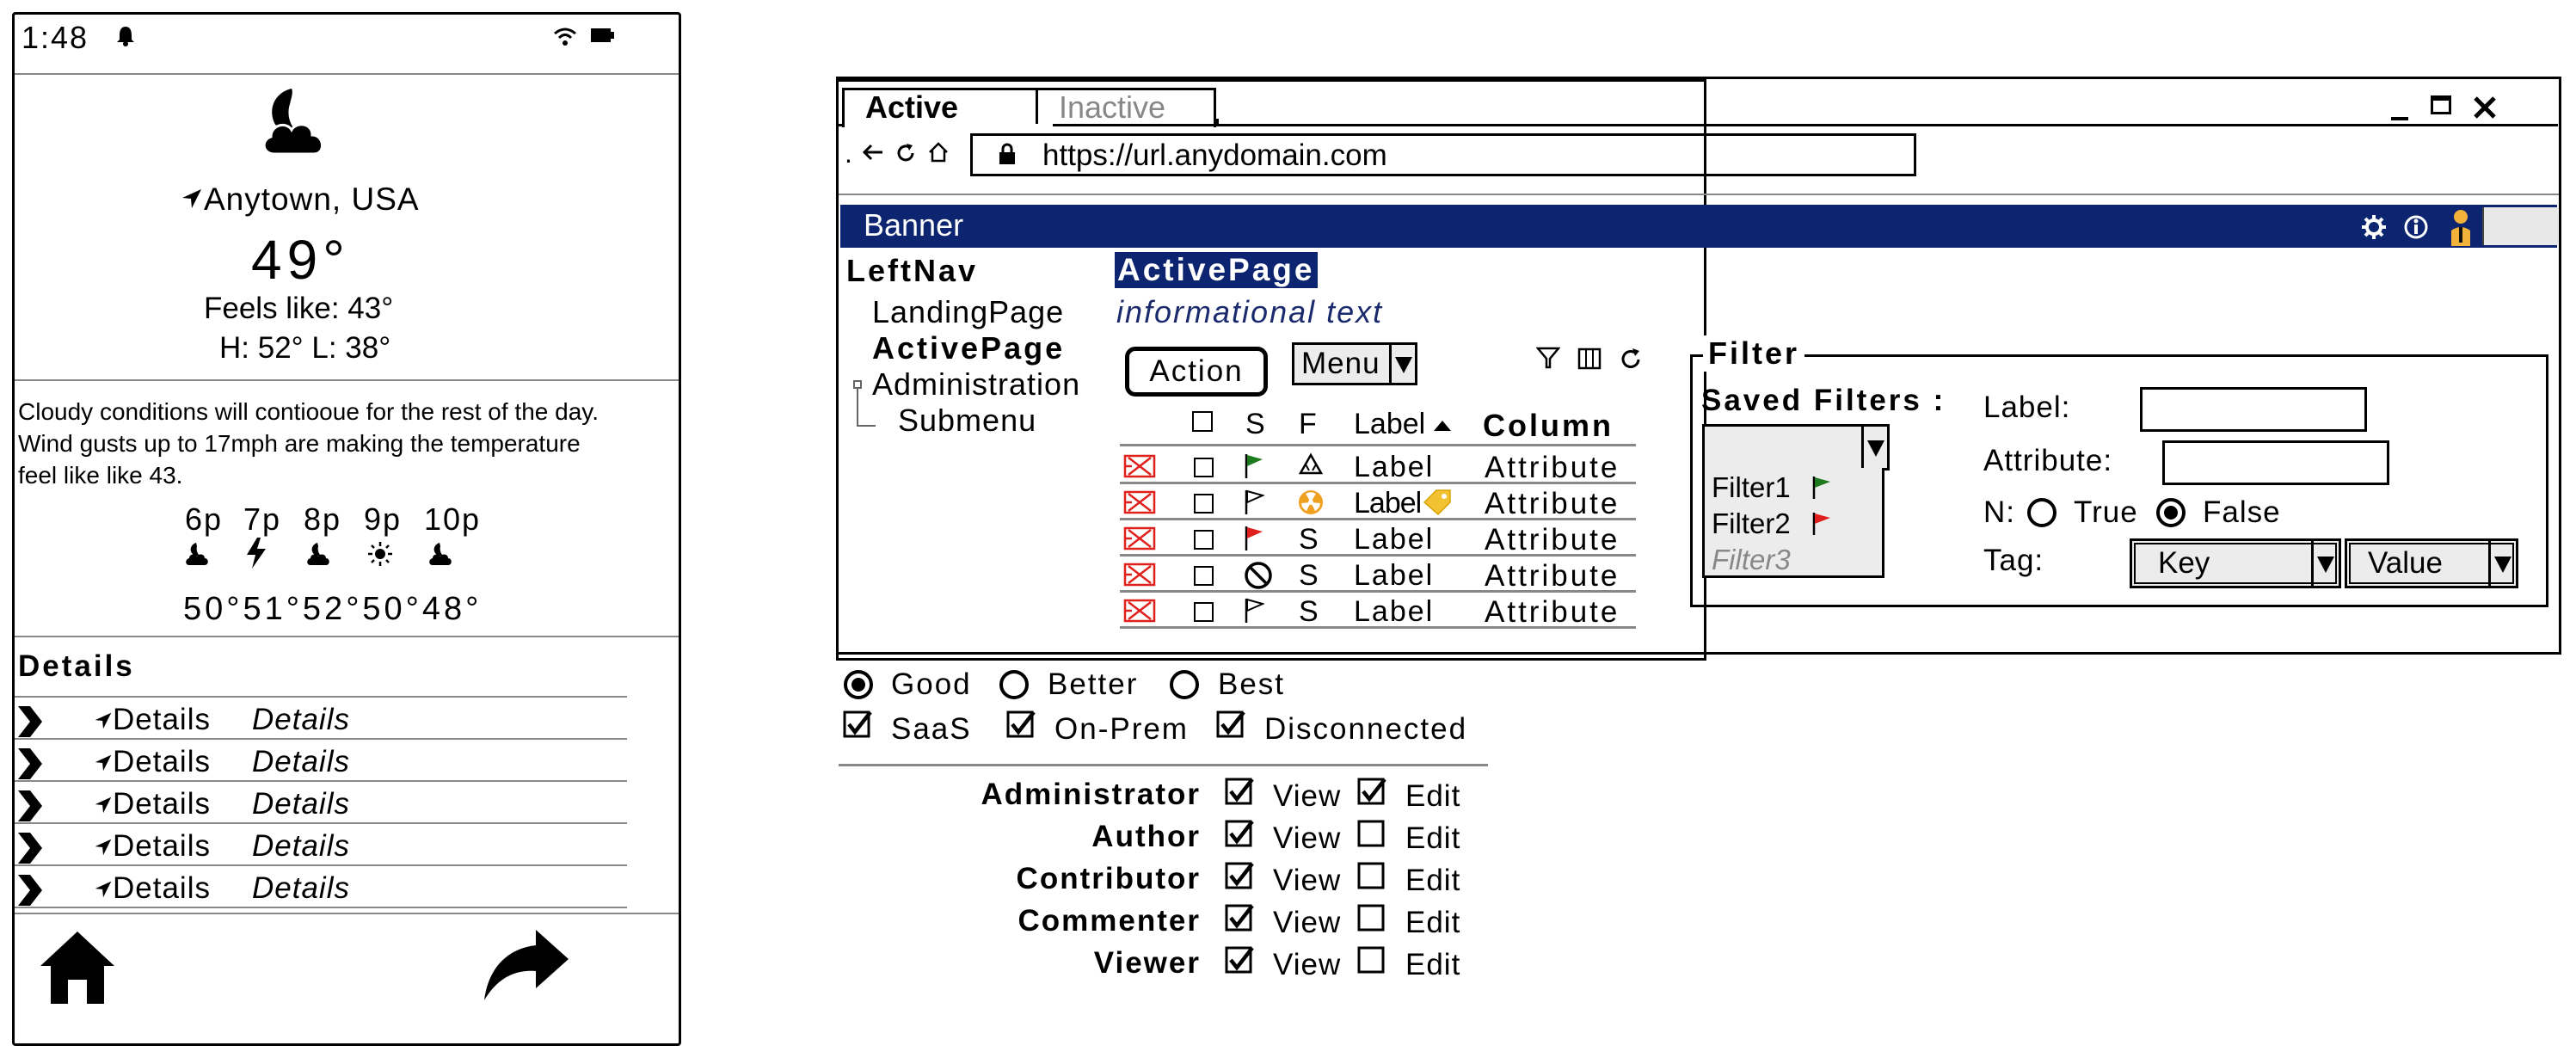  I want to click on tab-inactive: Inactive, so click(1126, 107).